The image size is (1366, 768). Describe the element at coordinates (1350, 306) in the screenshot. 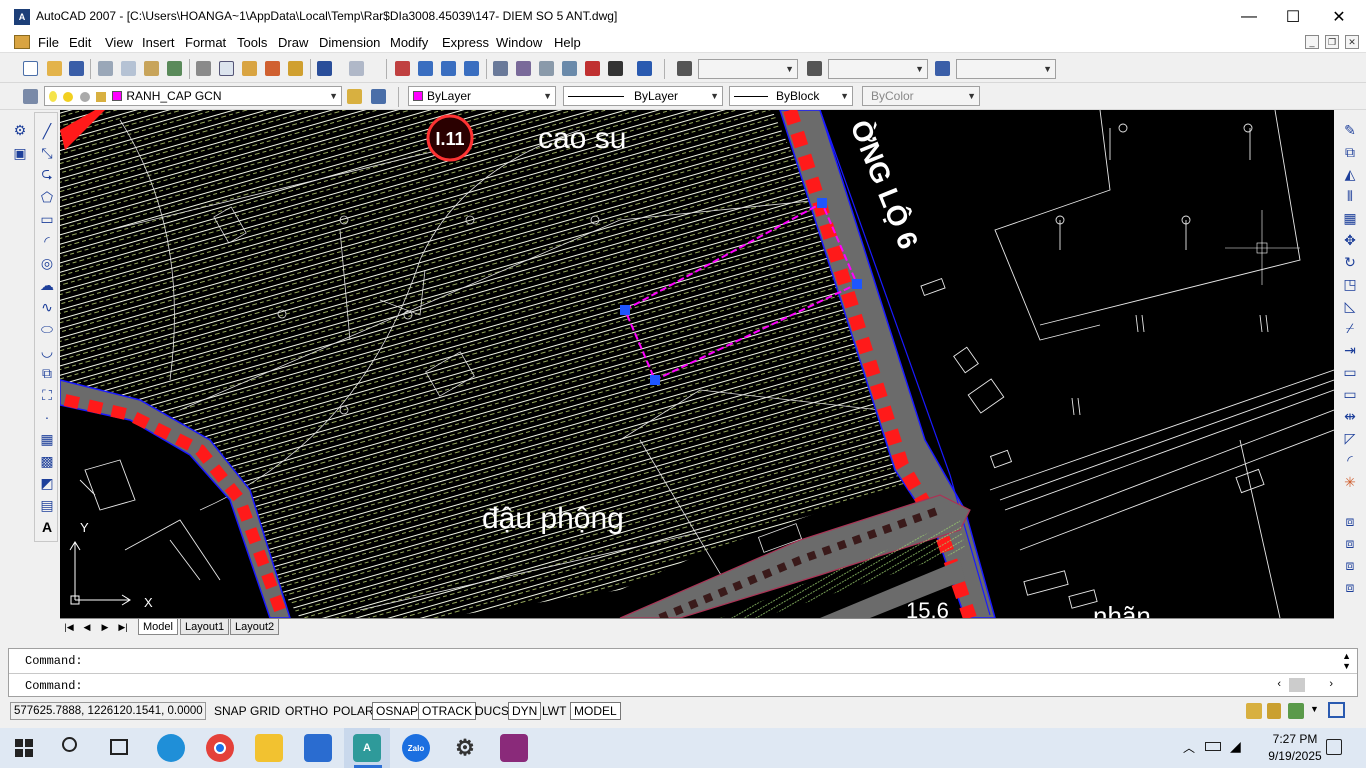

I see `stretch-icon: ◺` at that location.